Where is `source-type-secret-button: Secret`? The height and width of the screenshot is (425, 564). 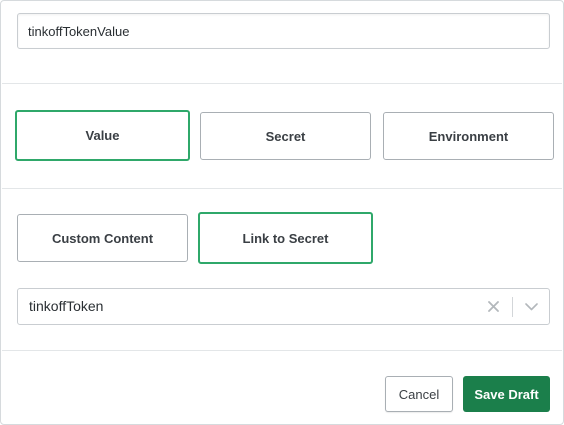 source-type-secret-button: Secret is located at coordinates (285, 136).